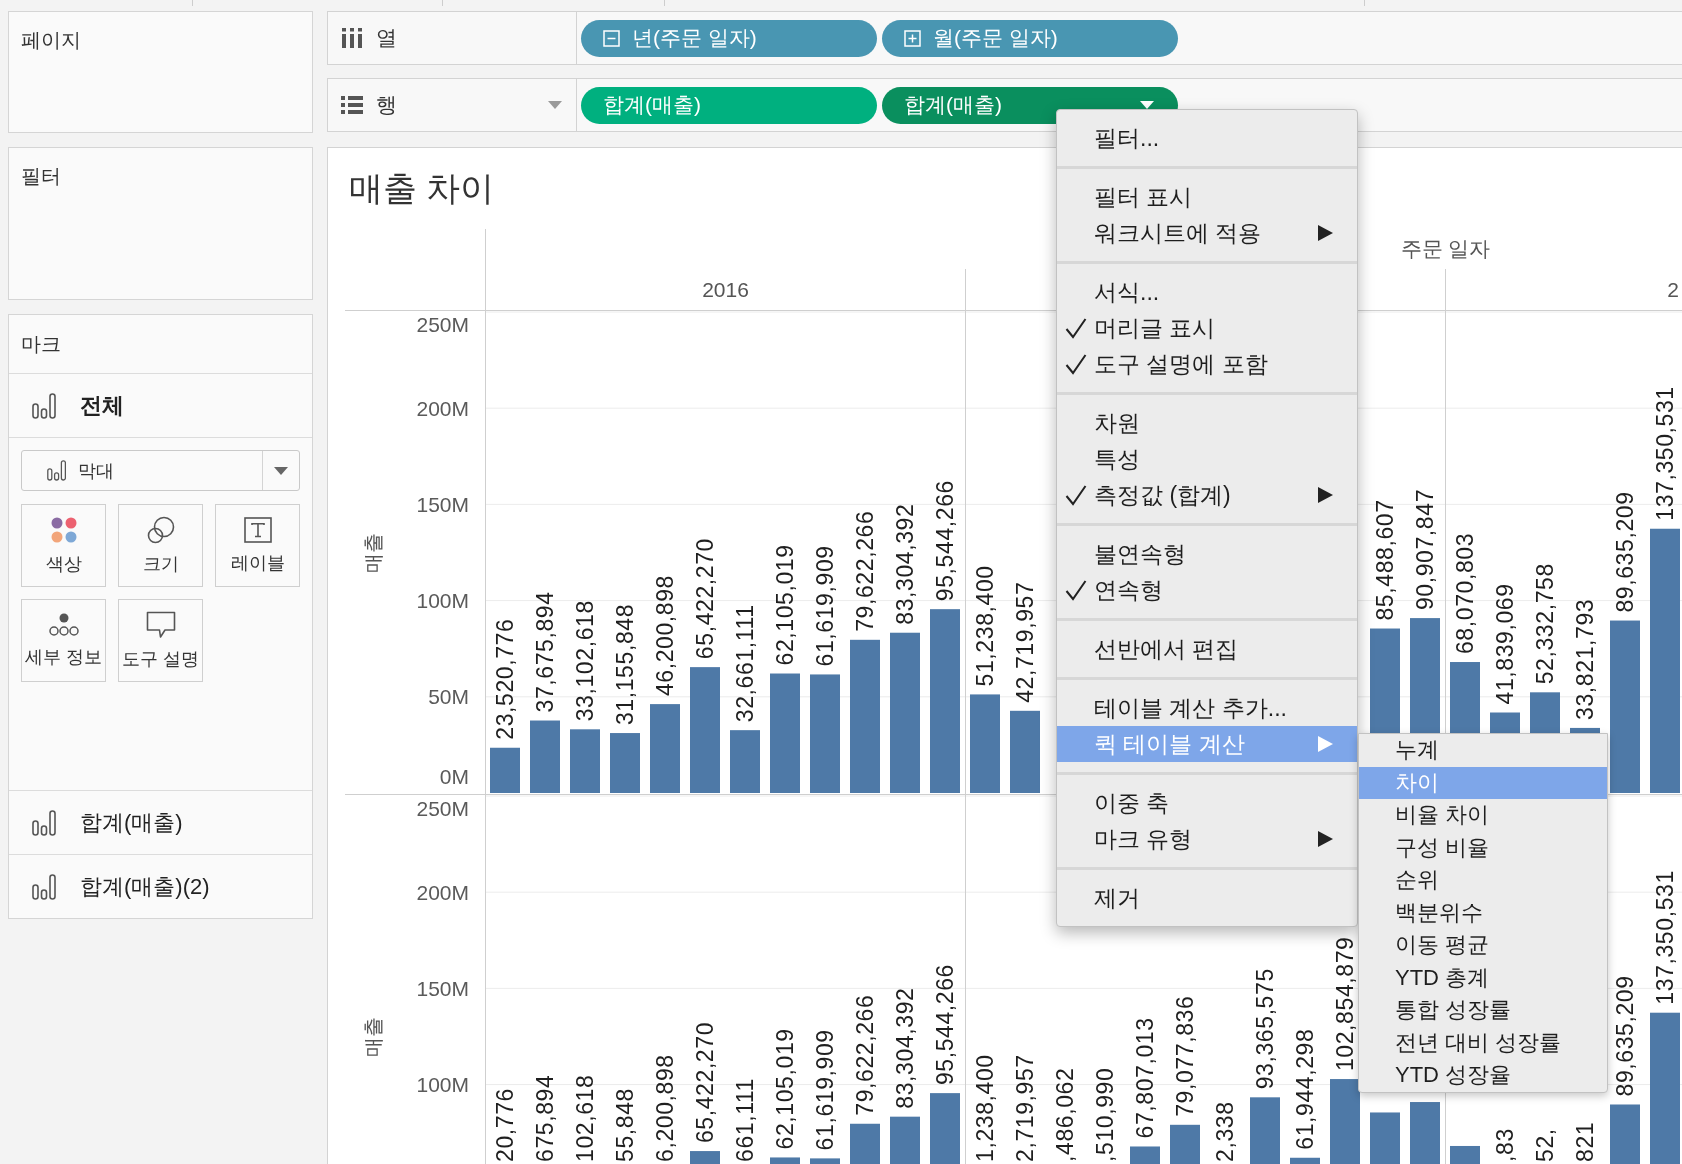 The image size is (1682, 1164). What do you see at coordinates (160, 640) in the screenshot?
I see `tooltip-button: 도구 설명` at bounding box center [160, 640].